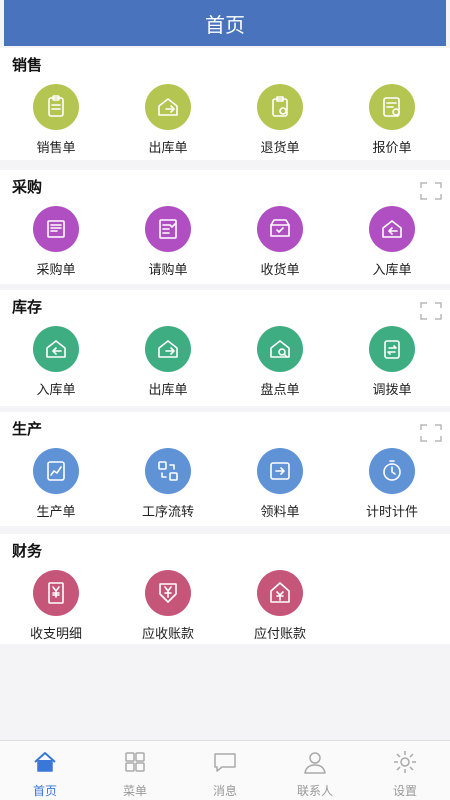  What do you see at coordinates (168, 471) in the screenshot?
I see `process-flow-icon` at bounding box center [168, 471].